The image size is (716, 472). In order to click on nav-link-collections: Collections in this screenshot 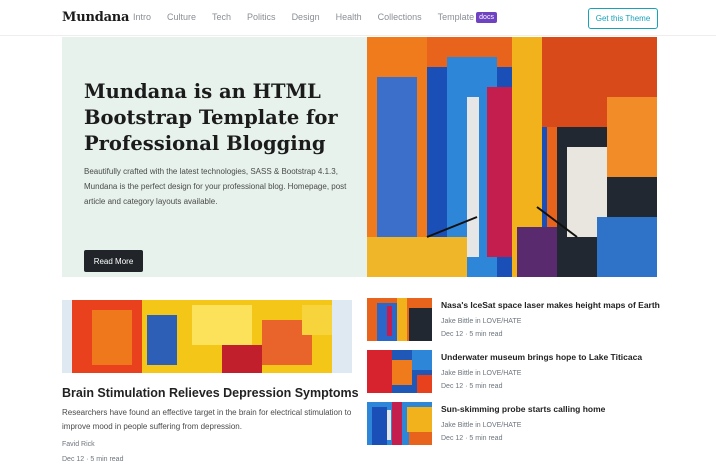, I will do `click(400, 17)`.